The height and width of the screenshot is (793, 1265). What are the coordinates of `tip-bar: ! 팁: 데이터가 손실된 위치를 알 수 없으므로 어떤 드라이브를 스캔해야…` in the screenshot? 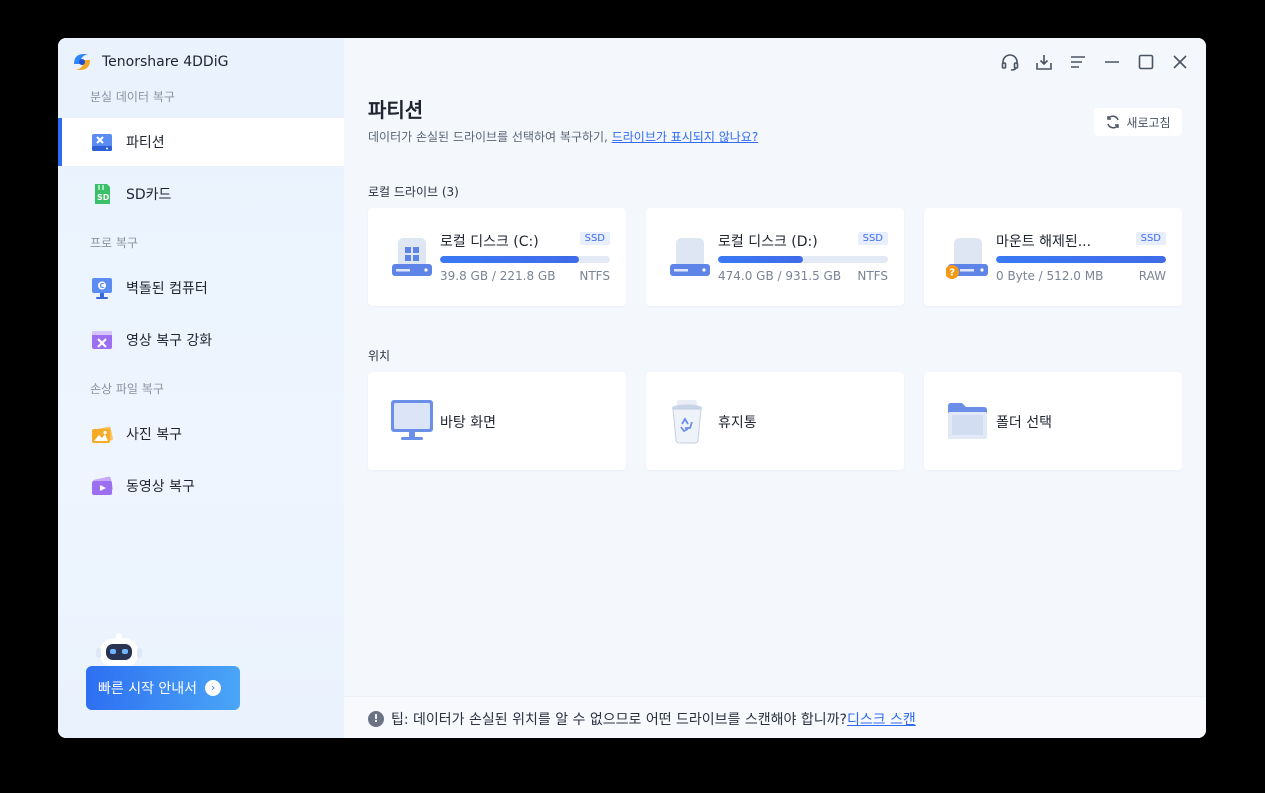 It's located at (775, 717).